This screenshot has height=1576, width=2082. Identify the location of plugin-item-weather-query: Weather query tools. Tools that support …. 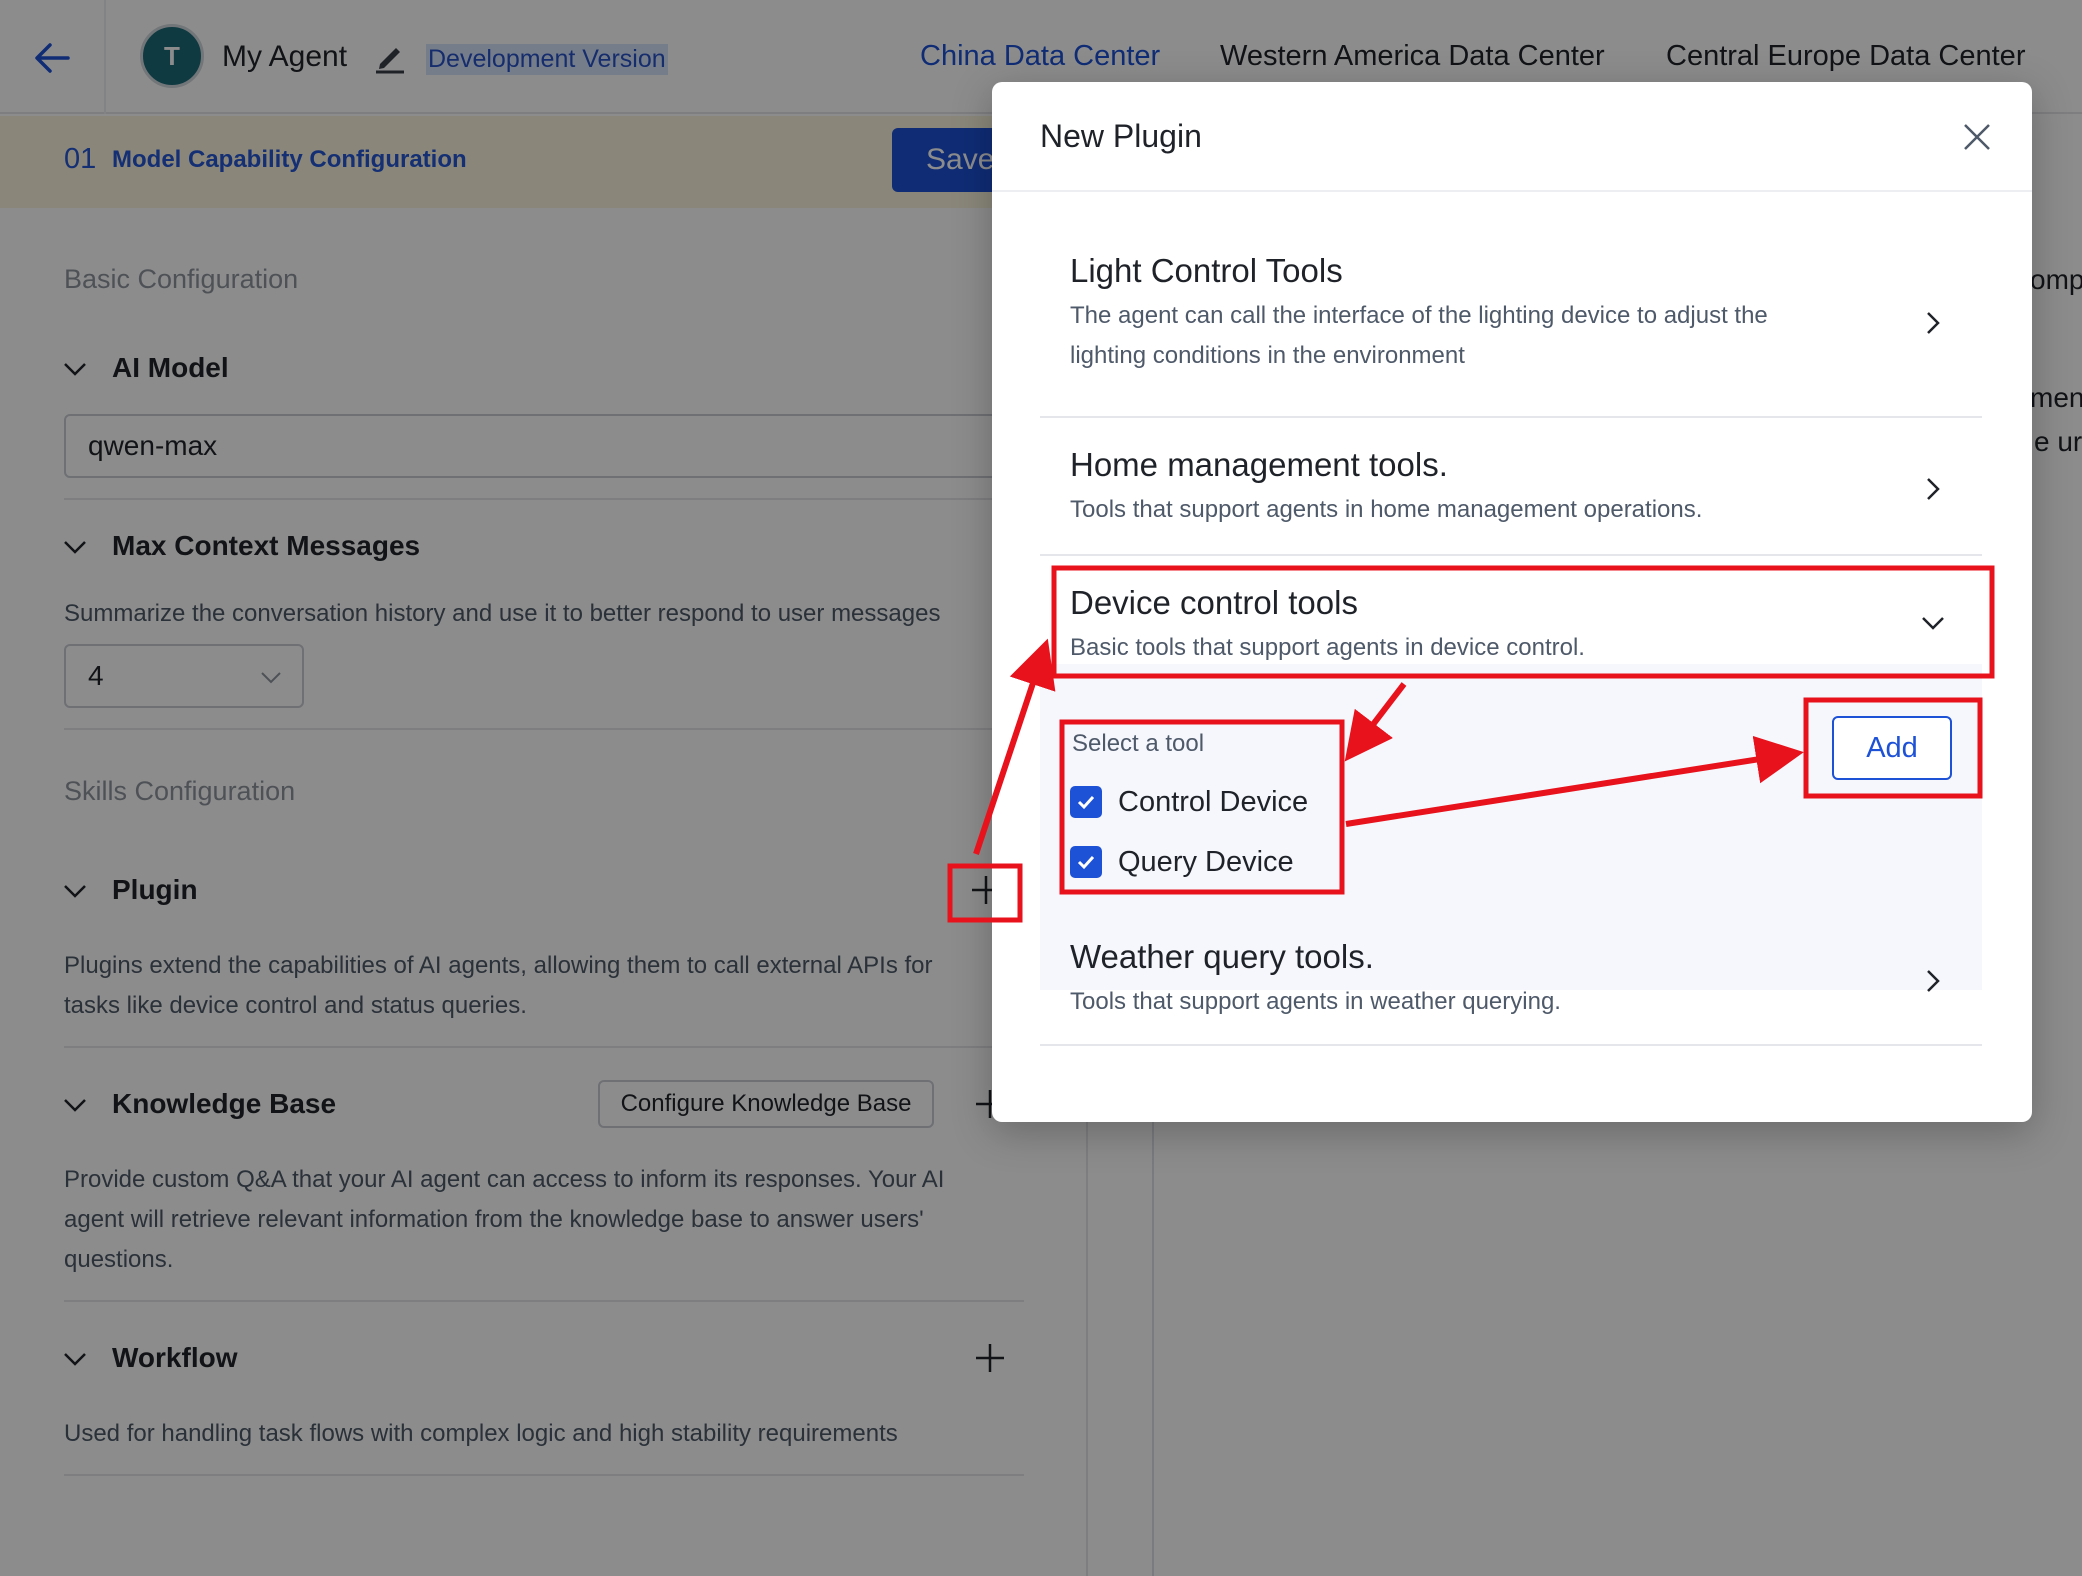
(1511, 988).